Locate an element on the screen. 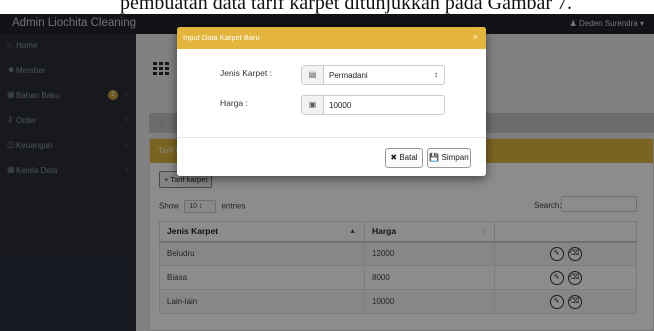  jenis-karpet-label: Jenis Karpet : is located at coordinates (246, 73).